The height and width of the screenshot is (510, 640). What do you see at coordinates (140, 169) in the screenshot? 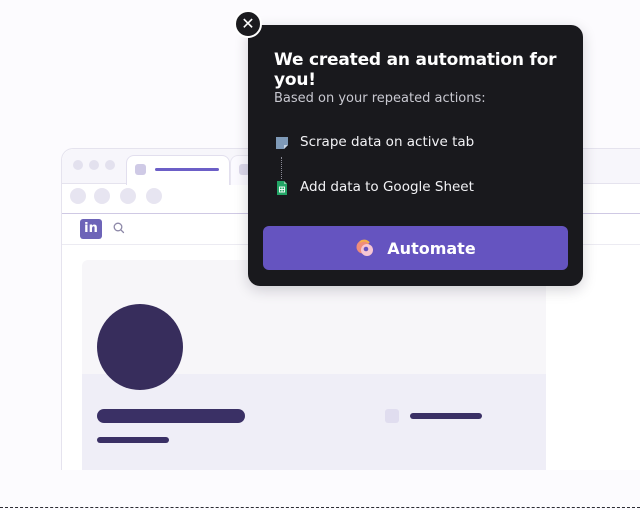
I see `tab-favicon` at bounding box center [140, 169].